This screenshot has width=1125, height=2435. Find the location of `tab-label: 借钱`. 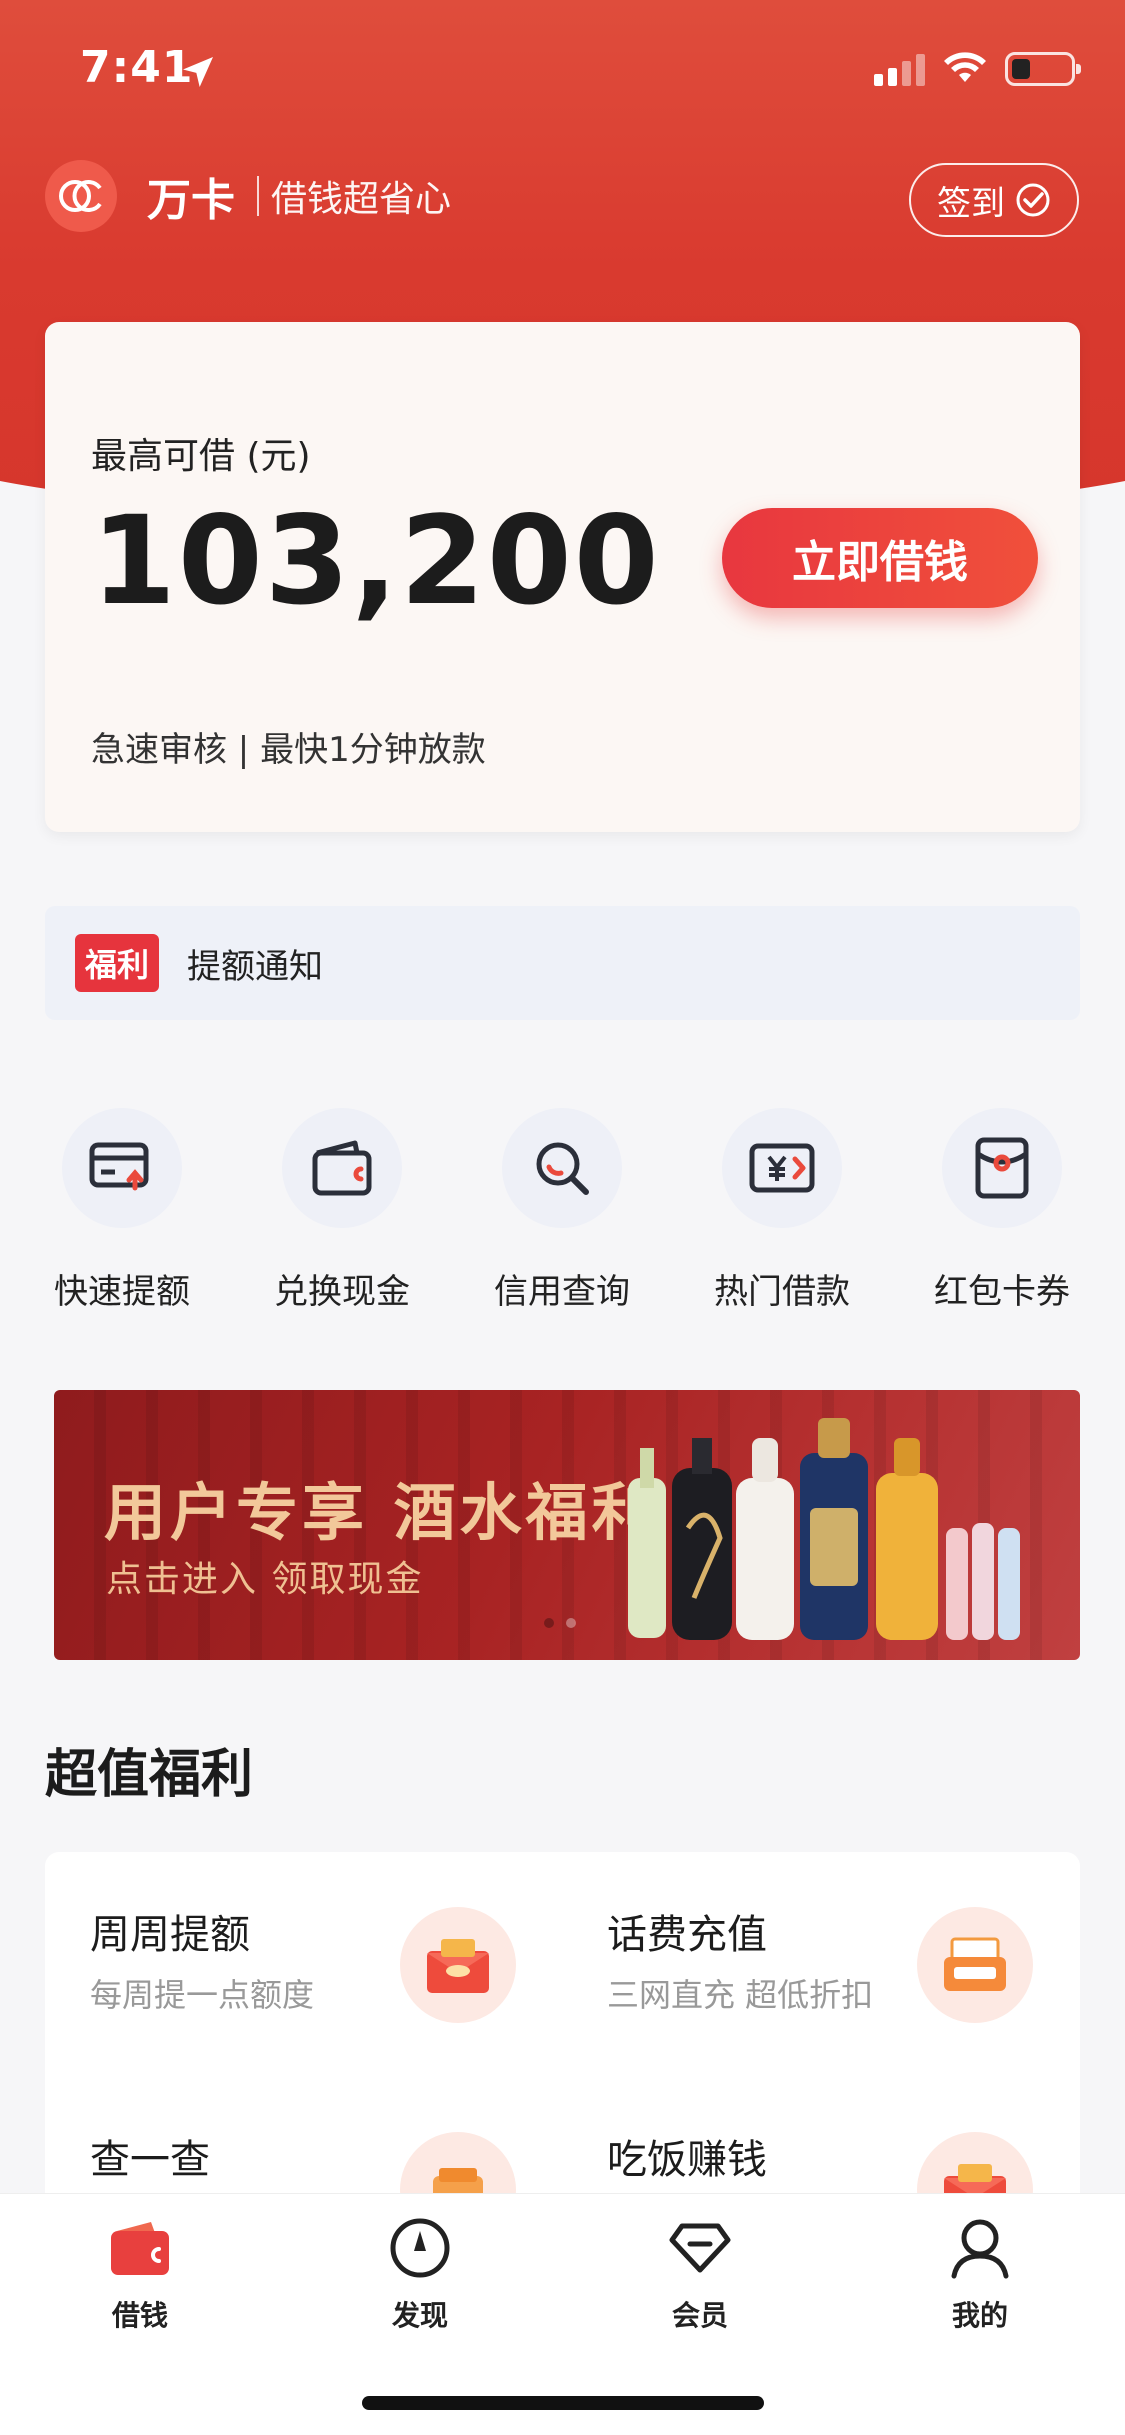

tab-label: 借钱 is located at coordinates (139, 2315).